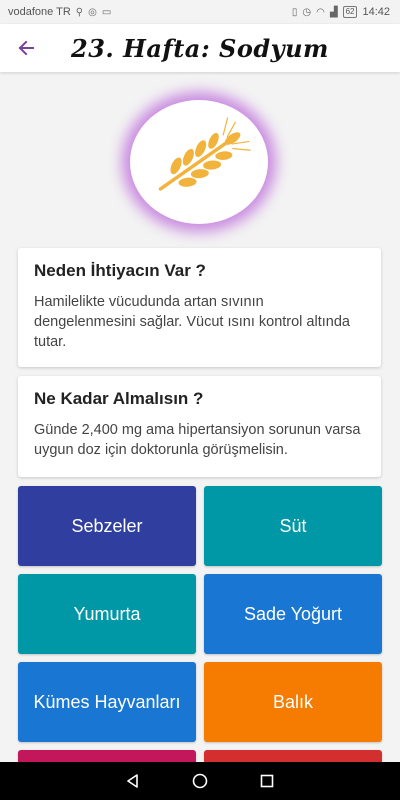 This screenshot has height=800, width=400. What do you see at coordinates (204, 154) in the screenshot?
I see `wheat-icon` at bounding box center [204, 154].